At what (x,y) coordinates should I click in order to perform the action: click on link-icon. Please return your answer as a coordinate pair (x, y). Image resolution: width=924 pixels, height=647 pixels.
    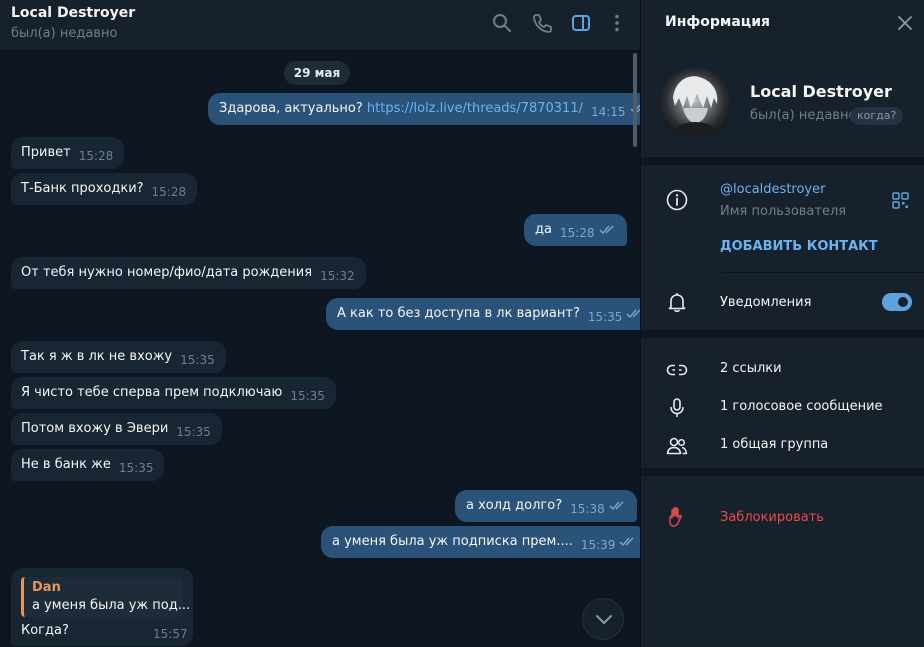
    Looking at the image, I should click on (677, 370).